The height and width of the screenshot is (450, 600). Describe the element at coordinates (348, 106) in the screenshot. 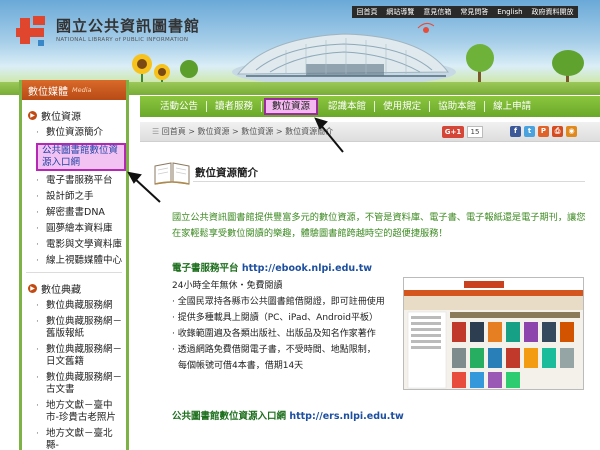

I see `nav-item-about: 認識本館` at that location.